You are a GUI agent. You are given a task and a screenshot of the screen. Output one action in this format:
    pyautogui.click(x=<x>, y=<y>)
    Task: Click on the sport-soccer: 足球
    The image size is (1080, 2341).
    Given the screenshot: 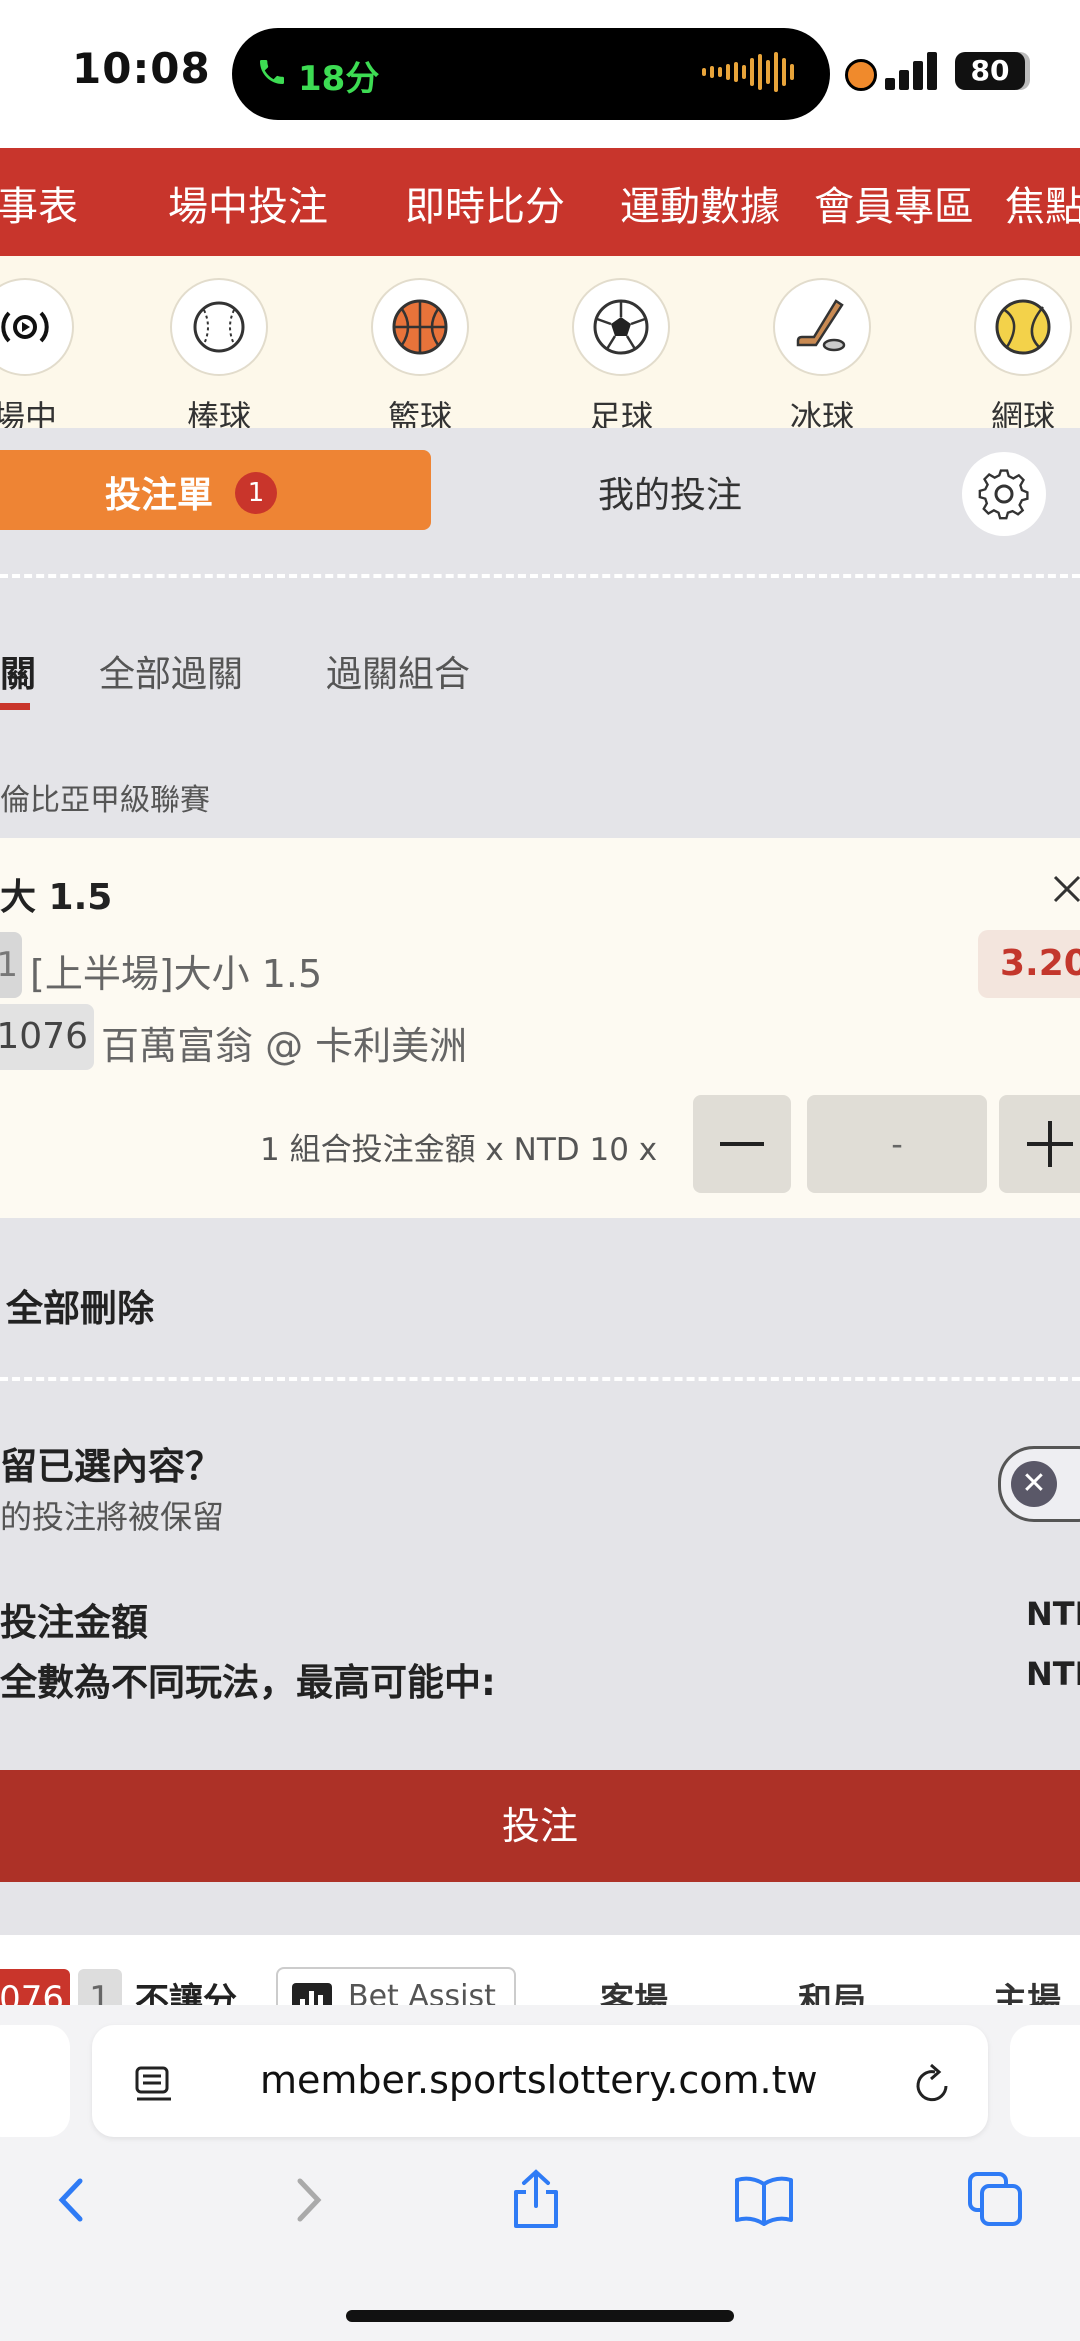 What is the action you would take?
    pyautogui.click(x=621, y=353)
    